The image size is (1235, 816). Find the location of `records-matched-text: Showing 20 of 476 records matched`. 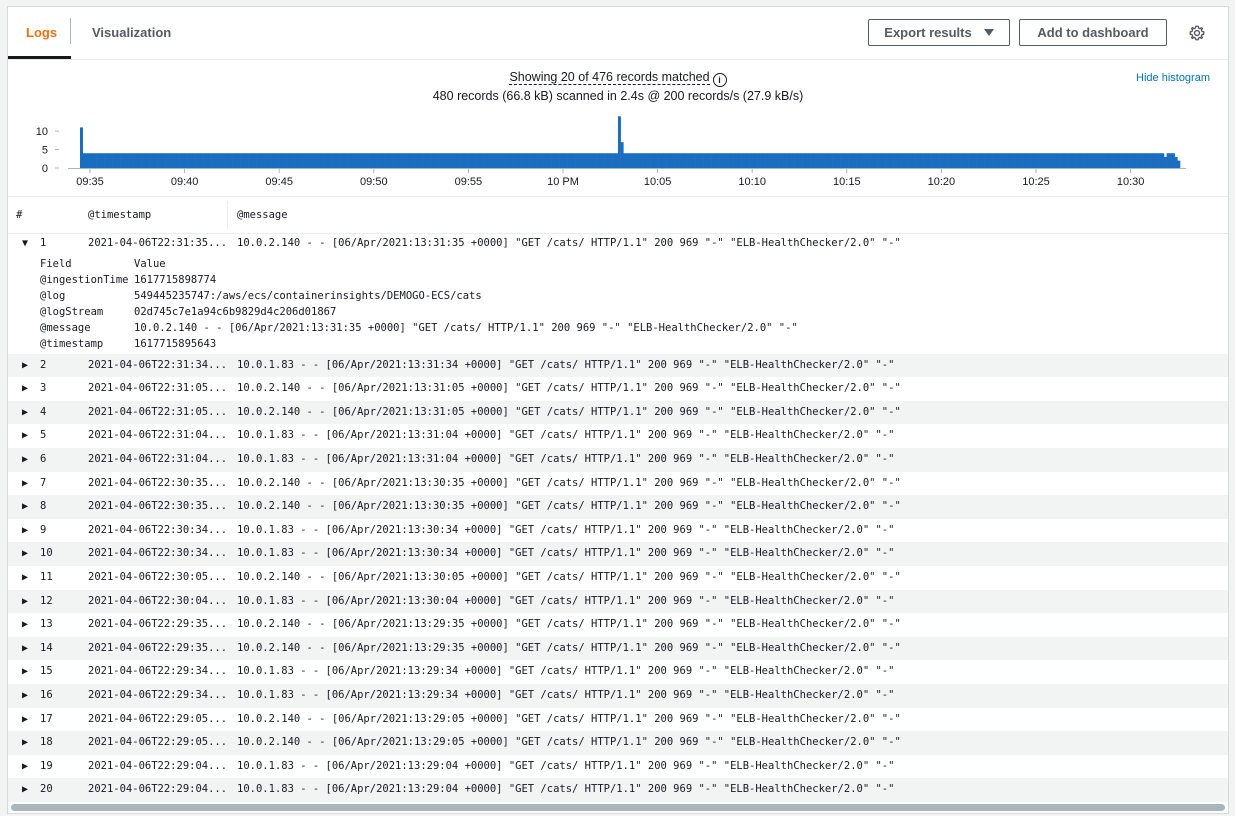

records-matched-text: Showing 20 of 476 records matched is located at coordinates (609, 77).